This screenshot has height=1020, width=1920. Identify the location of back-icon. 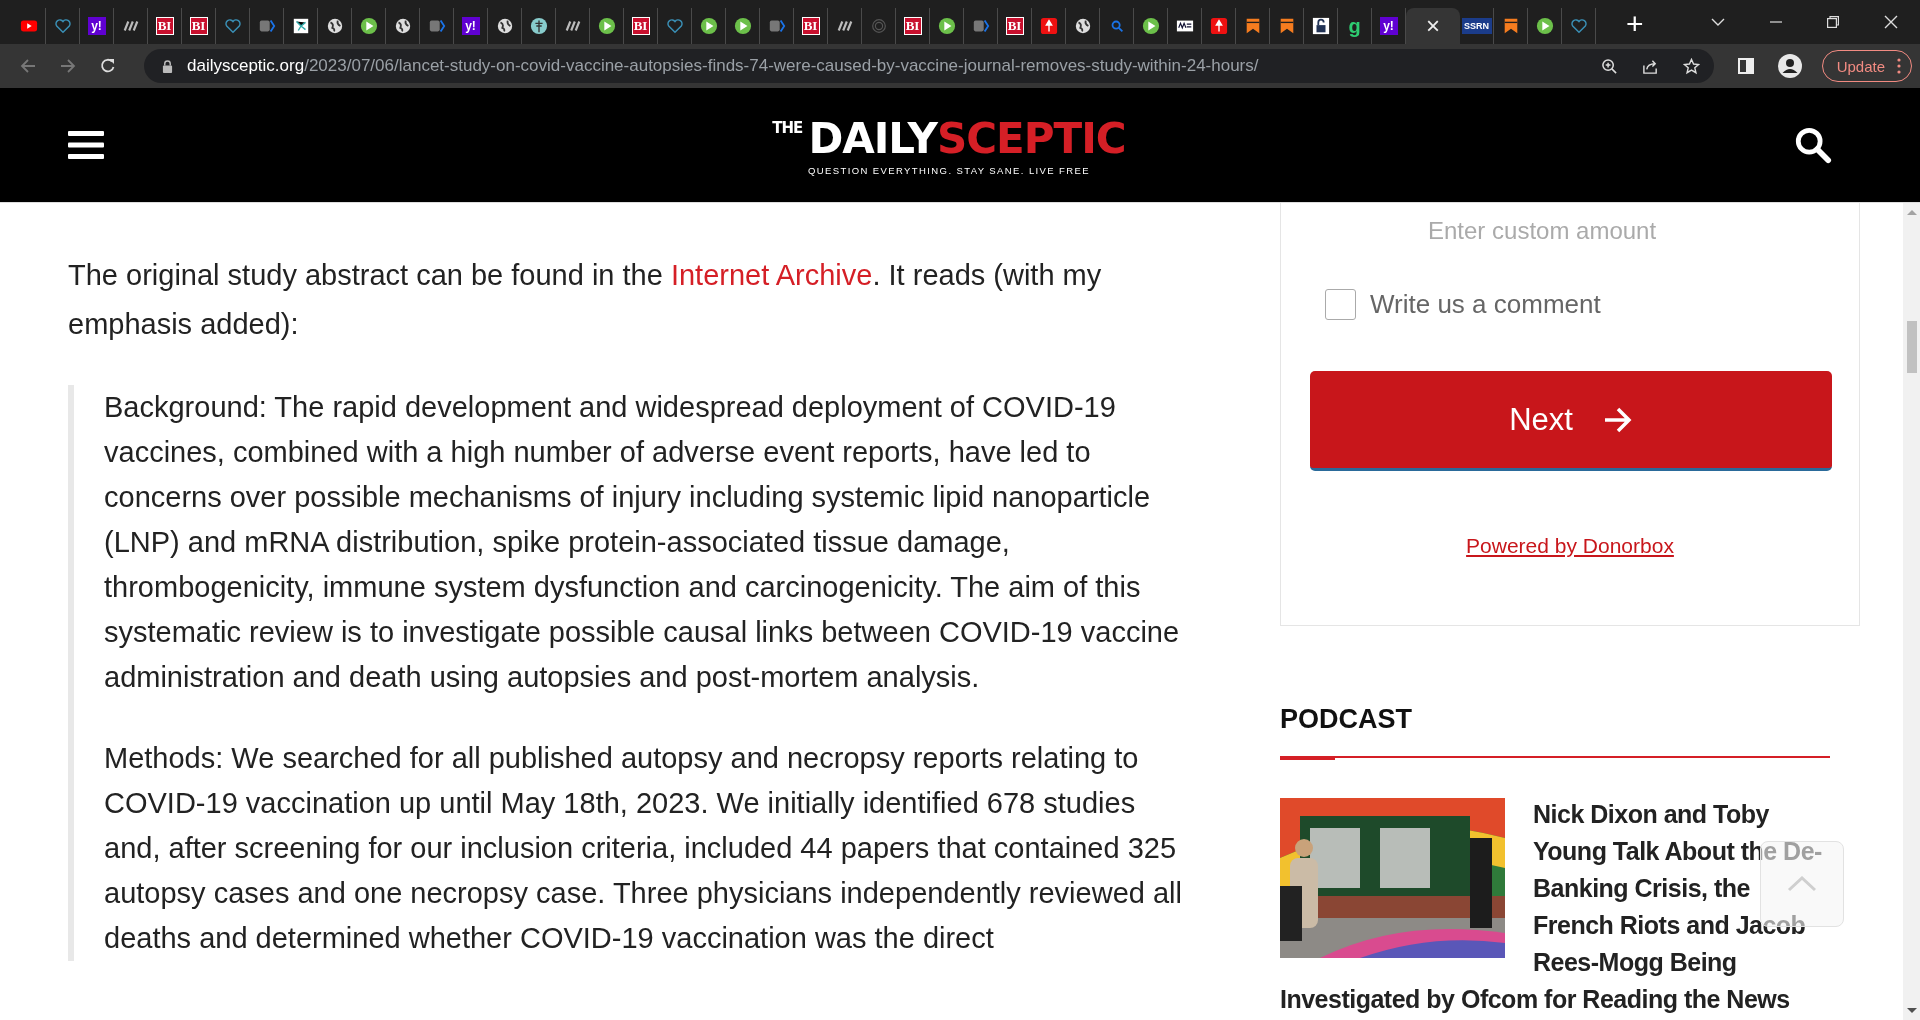
(28, 66).